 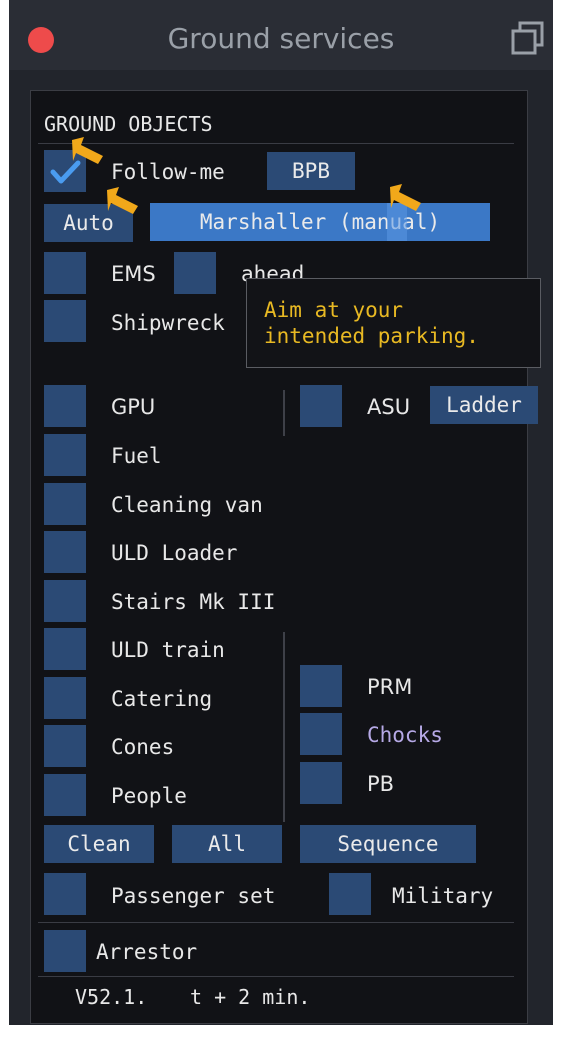 I want to click on fuel-label: Fuel, so click(x=136, y=456).